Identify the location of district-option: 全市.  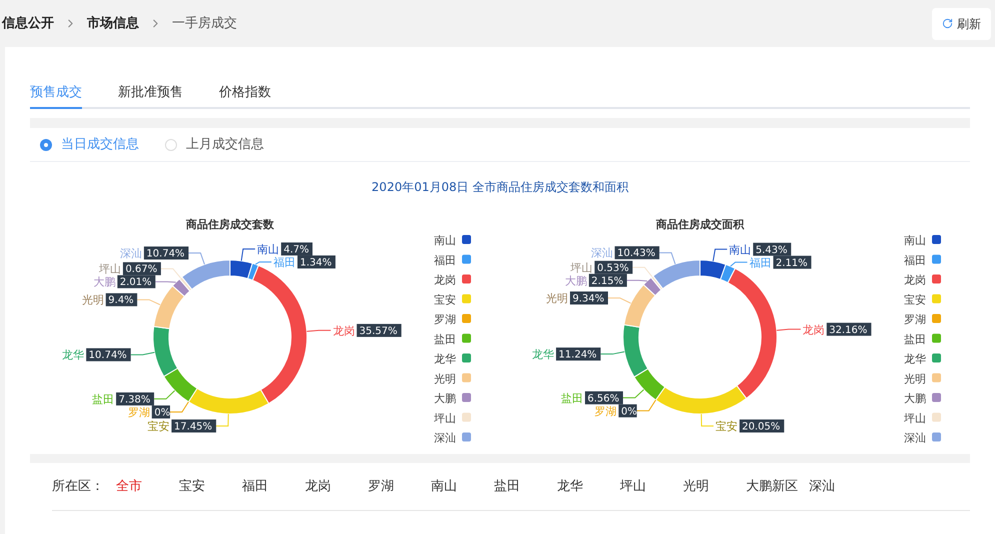
(147, 486).